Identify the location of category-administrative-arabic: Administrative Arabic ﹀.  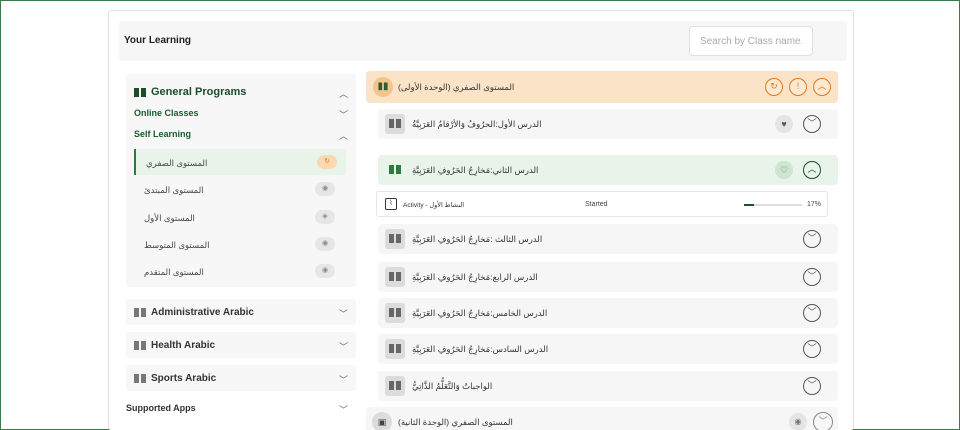
(241, 312).